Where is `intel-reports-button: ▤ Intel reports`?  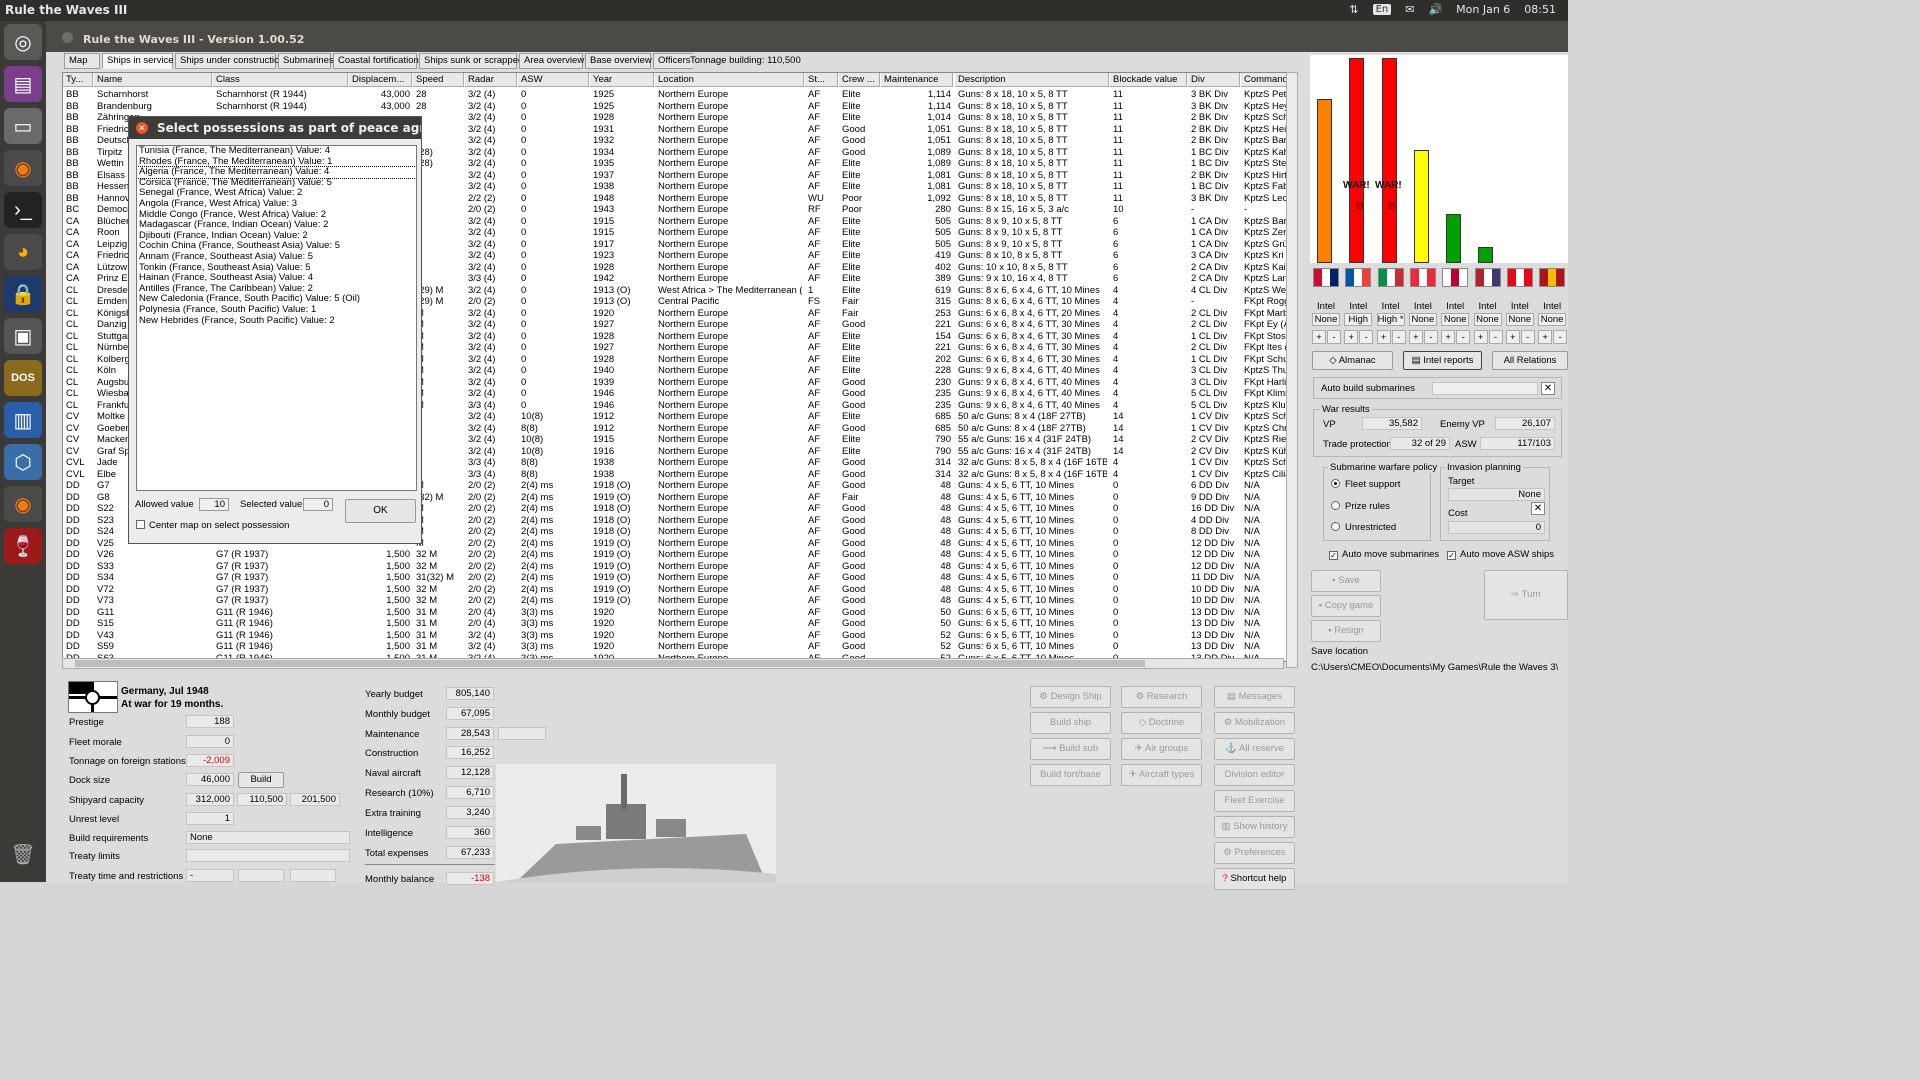
intel-reports-button: ▤ Intel reports is located at coordinates (1442, 360).